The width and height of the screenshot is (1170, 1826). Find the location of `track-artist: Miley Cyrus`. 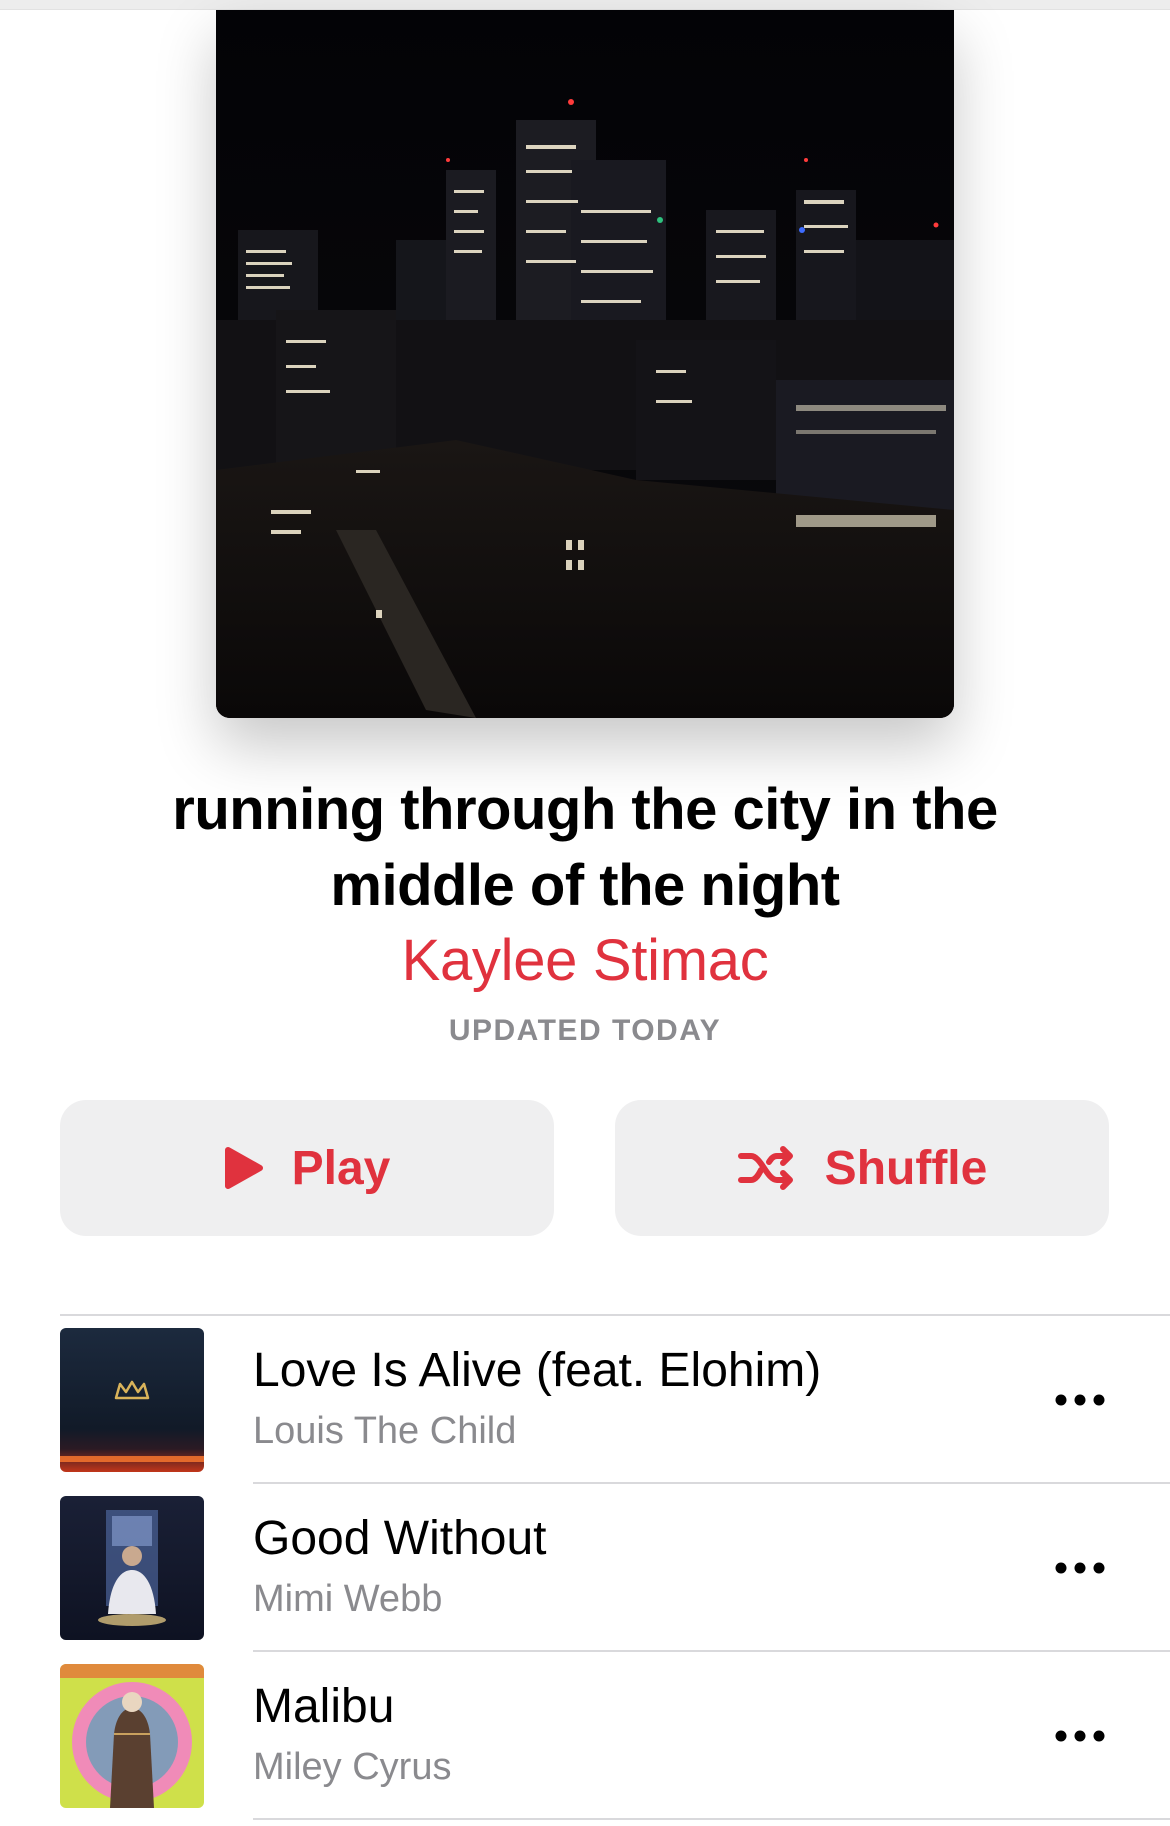

track-artist: Miley Cyrus is located at coordinates (352, 1767).